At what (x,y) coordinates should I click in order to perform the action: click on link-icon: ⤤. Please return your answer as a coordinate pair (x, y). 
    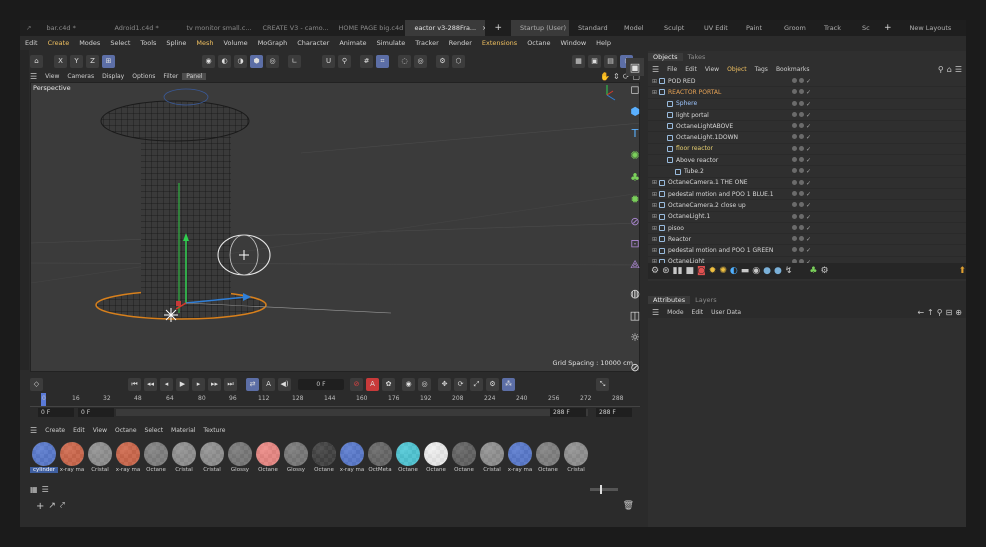
    Looking at the image, I should click on (62, 506).